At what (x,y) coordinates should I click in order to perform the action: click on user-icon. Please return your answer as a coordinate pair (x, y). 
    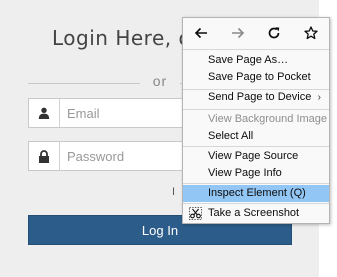
    Looking at the image, I should click on (44, 113).